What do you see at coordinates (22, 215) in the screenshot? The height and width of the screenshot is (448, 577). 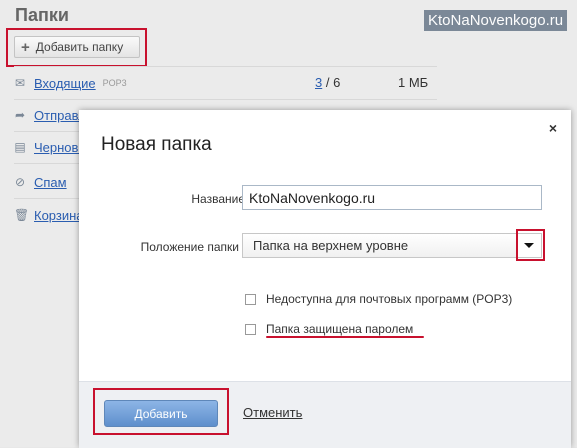 I see `trash-icon: 🗑` at bounding box center [22, 215].